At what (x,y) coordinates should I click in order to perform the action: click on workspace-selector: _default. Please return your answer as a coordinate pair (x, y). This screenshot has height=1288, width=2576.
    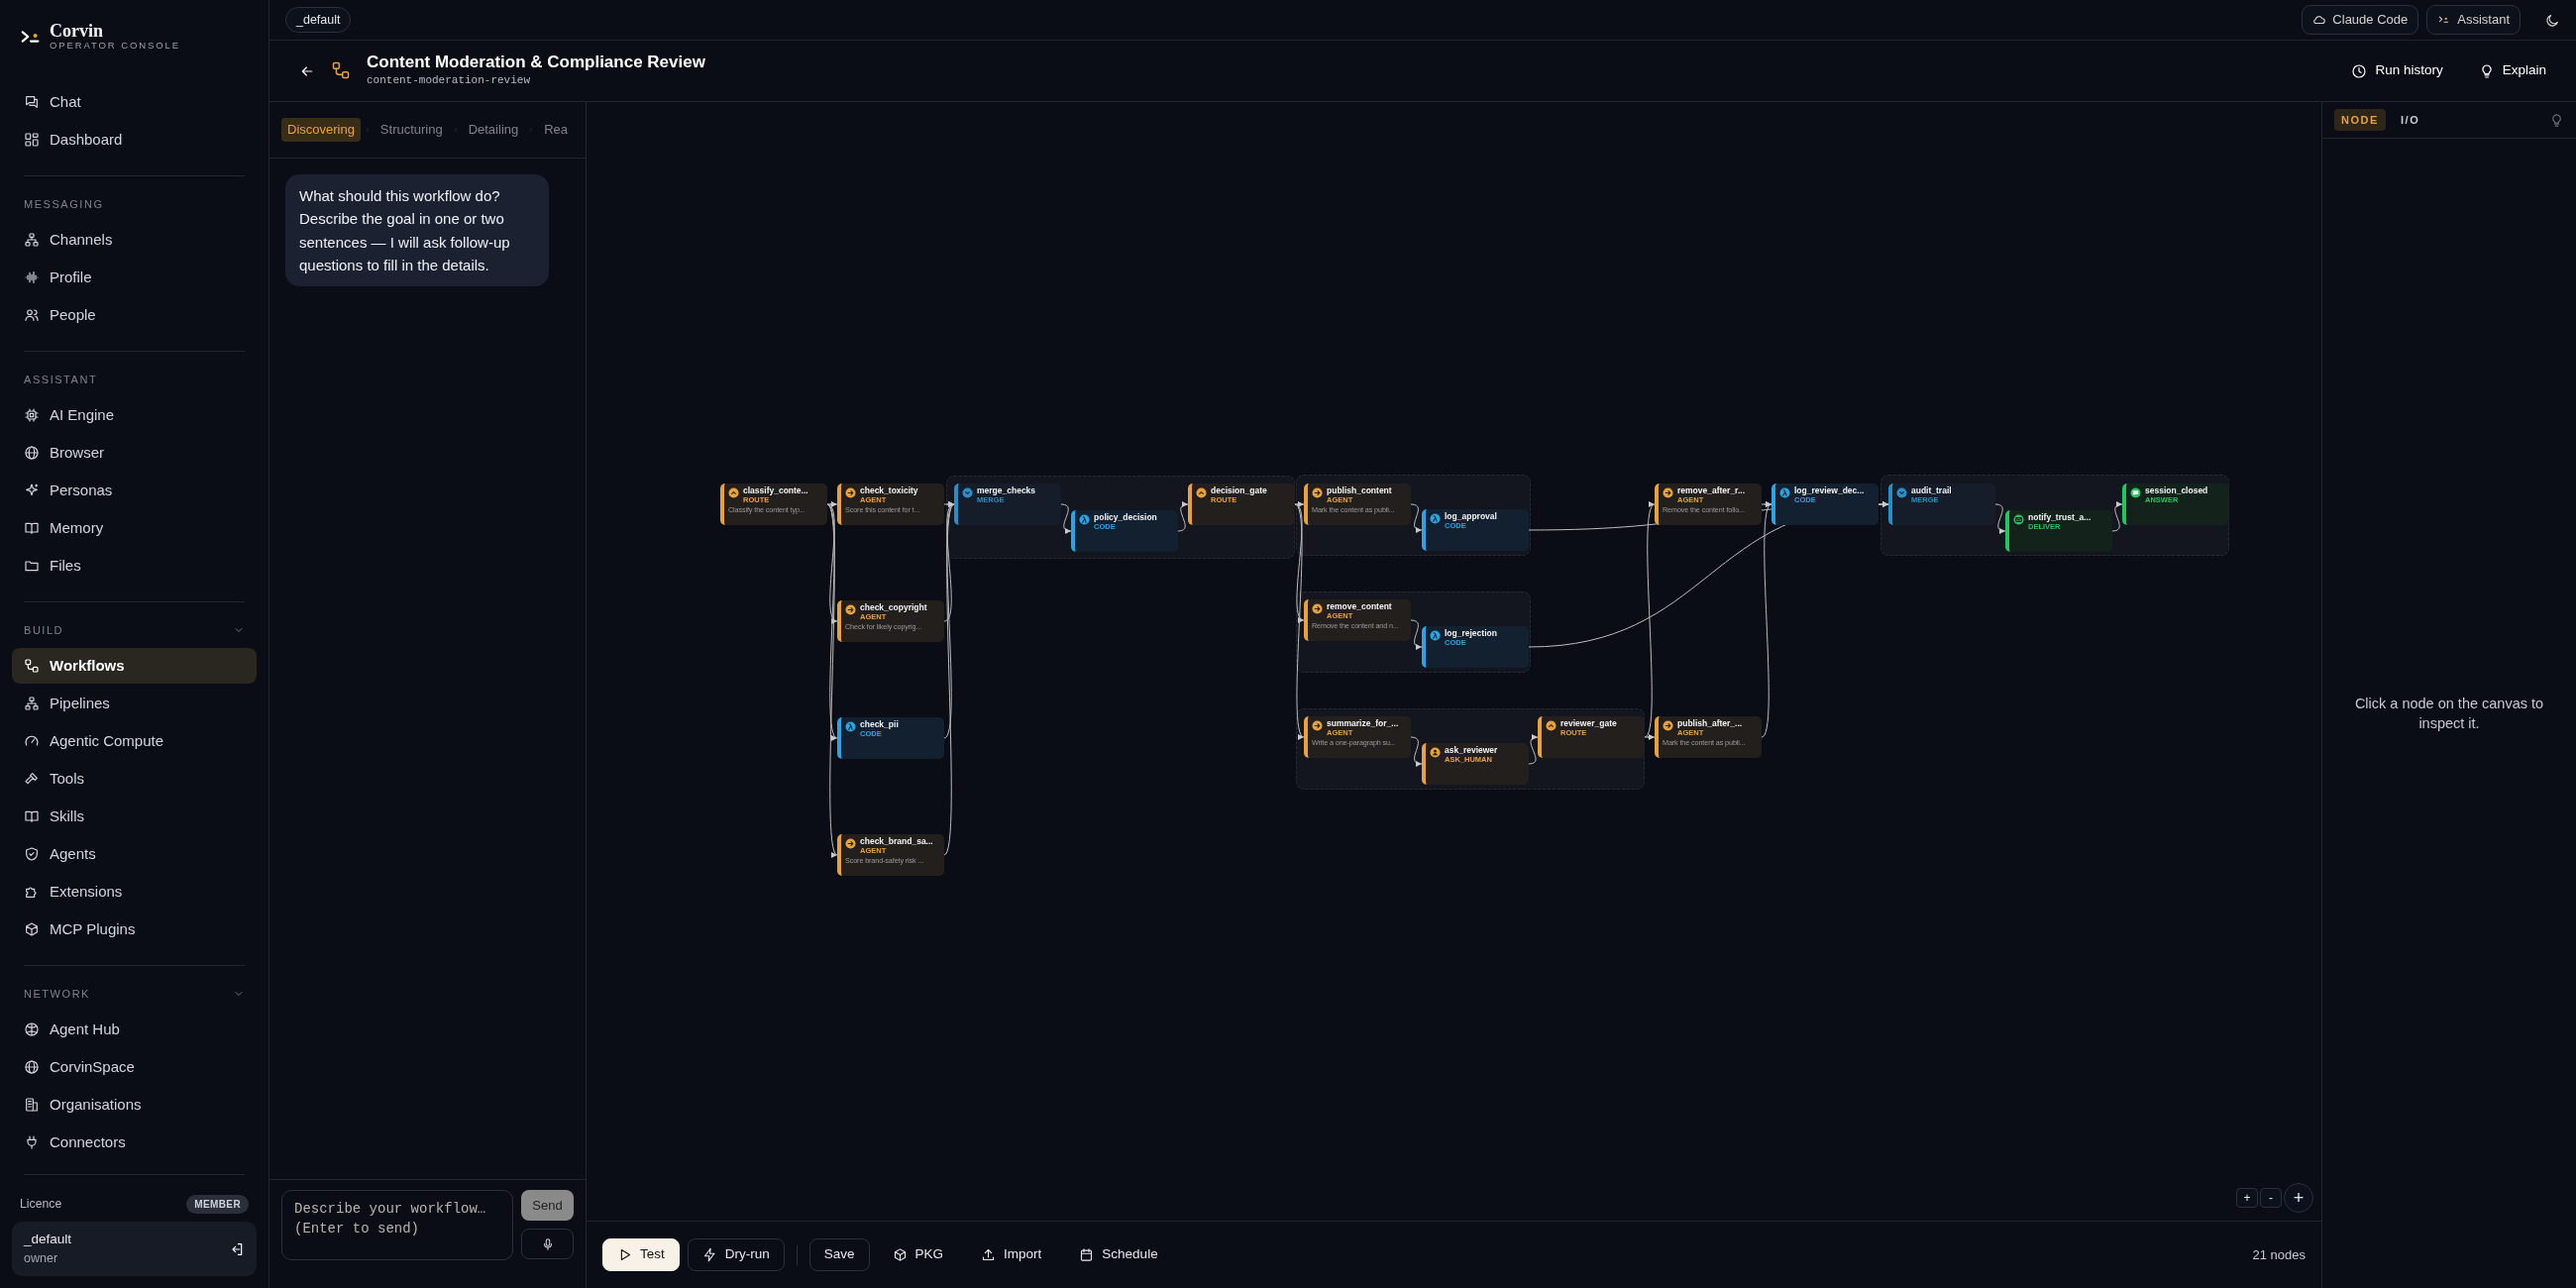
    Looking at the image, I should click on (319, 20).